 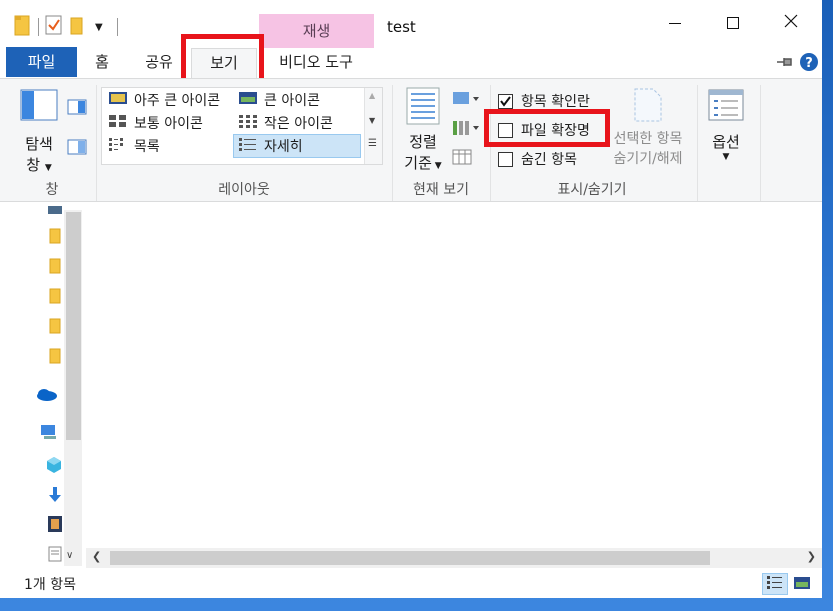 I want to click on layout-medium-icons: 보통 아이콘, so click(x=153, y=123).